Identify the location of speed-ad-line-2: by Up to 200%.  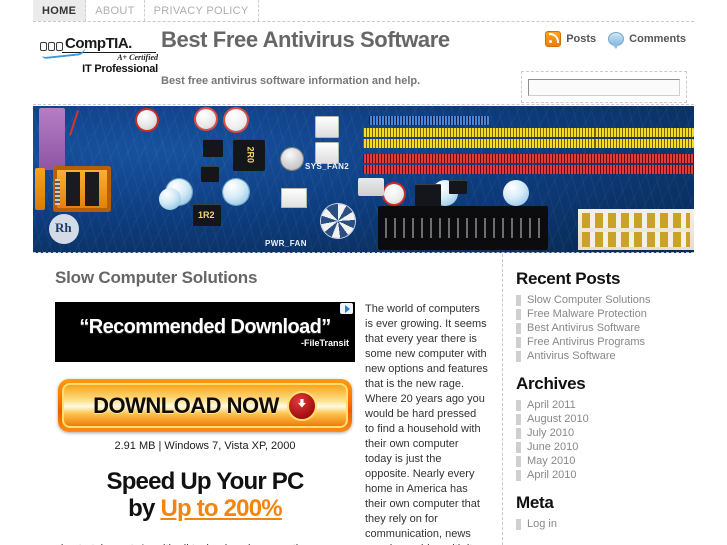
(205, 508).